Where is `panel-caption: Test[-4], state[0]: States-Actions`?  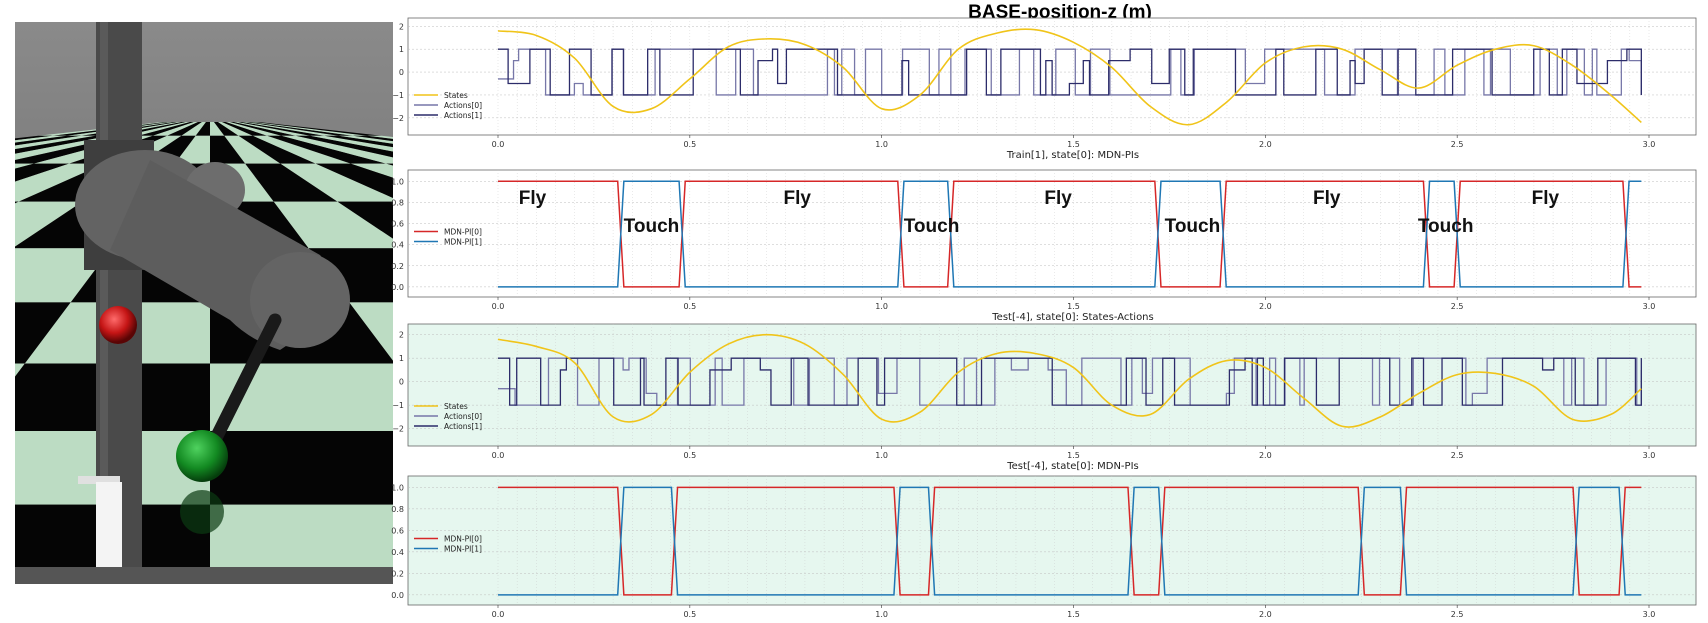 panel-caption: Test[-4], state[0]: States-Actions is located at coordinates (1072, 317).